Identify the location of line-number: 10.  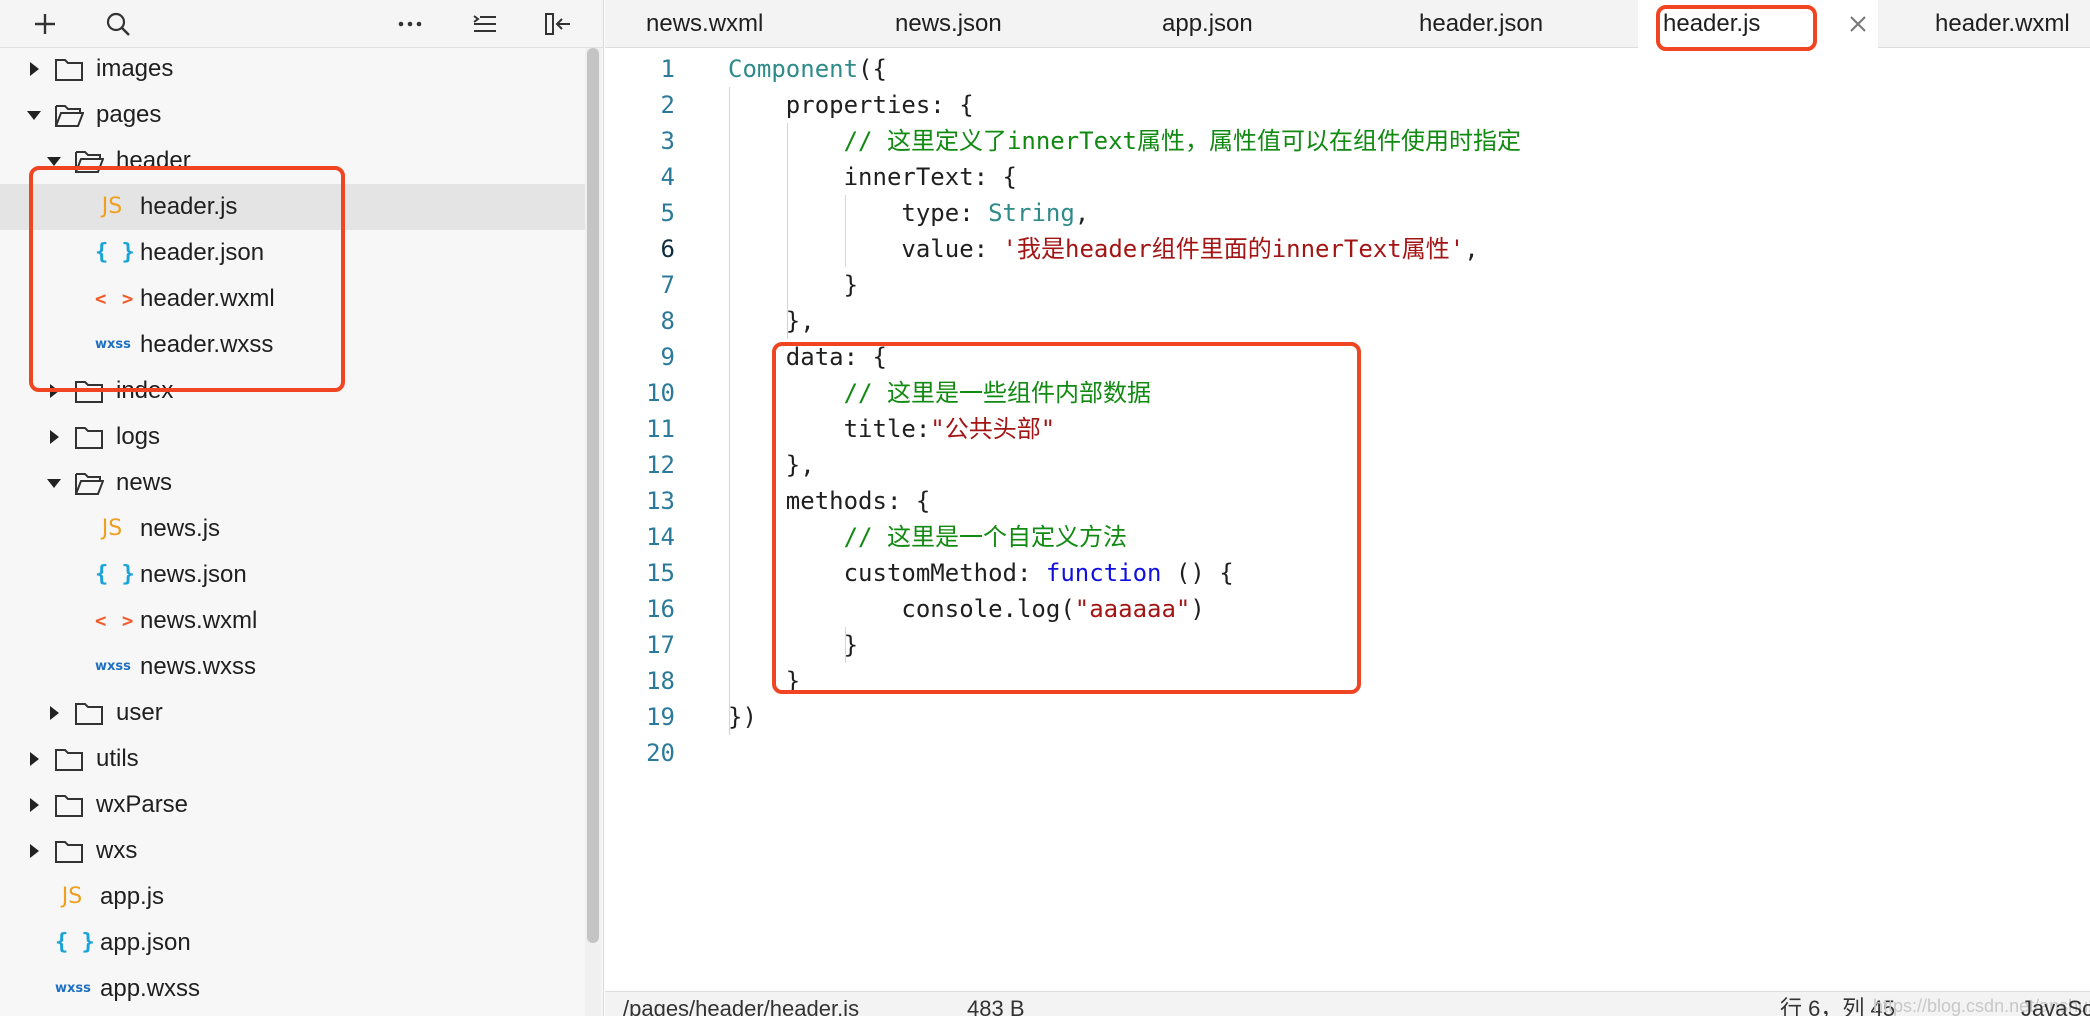
(660, 393).